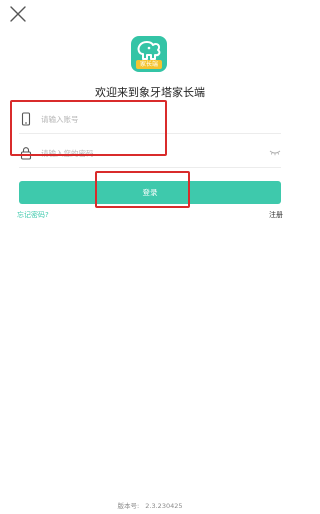  Describe the element at coordinates (149, 64) in the screenshot. I see `logo-tag: 家长端` at that location.